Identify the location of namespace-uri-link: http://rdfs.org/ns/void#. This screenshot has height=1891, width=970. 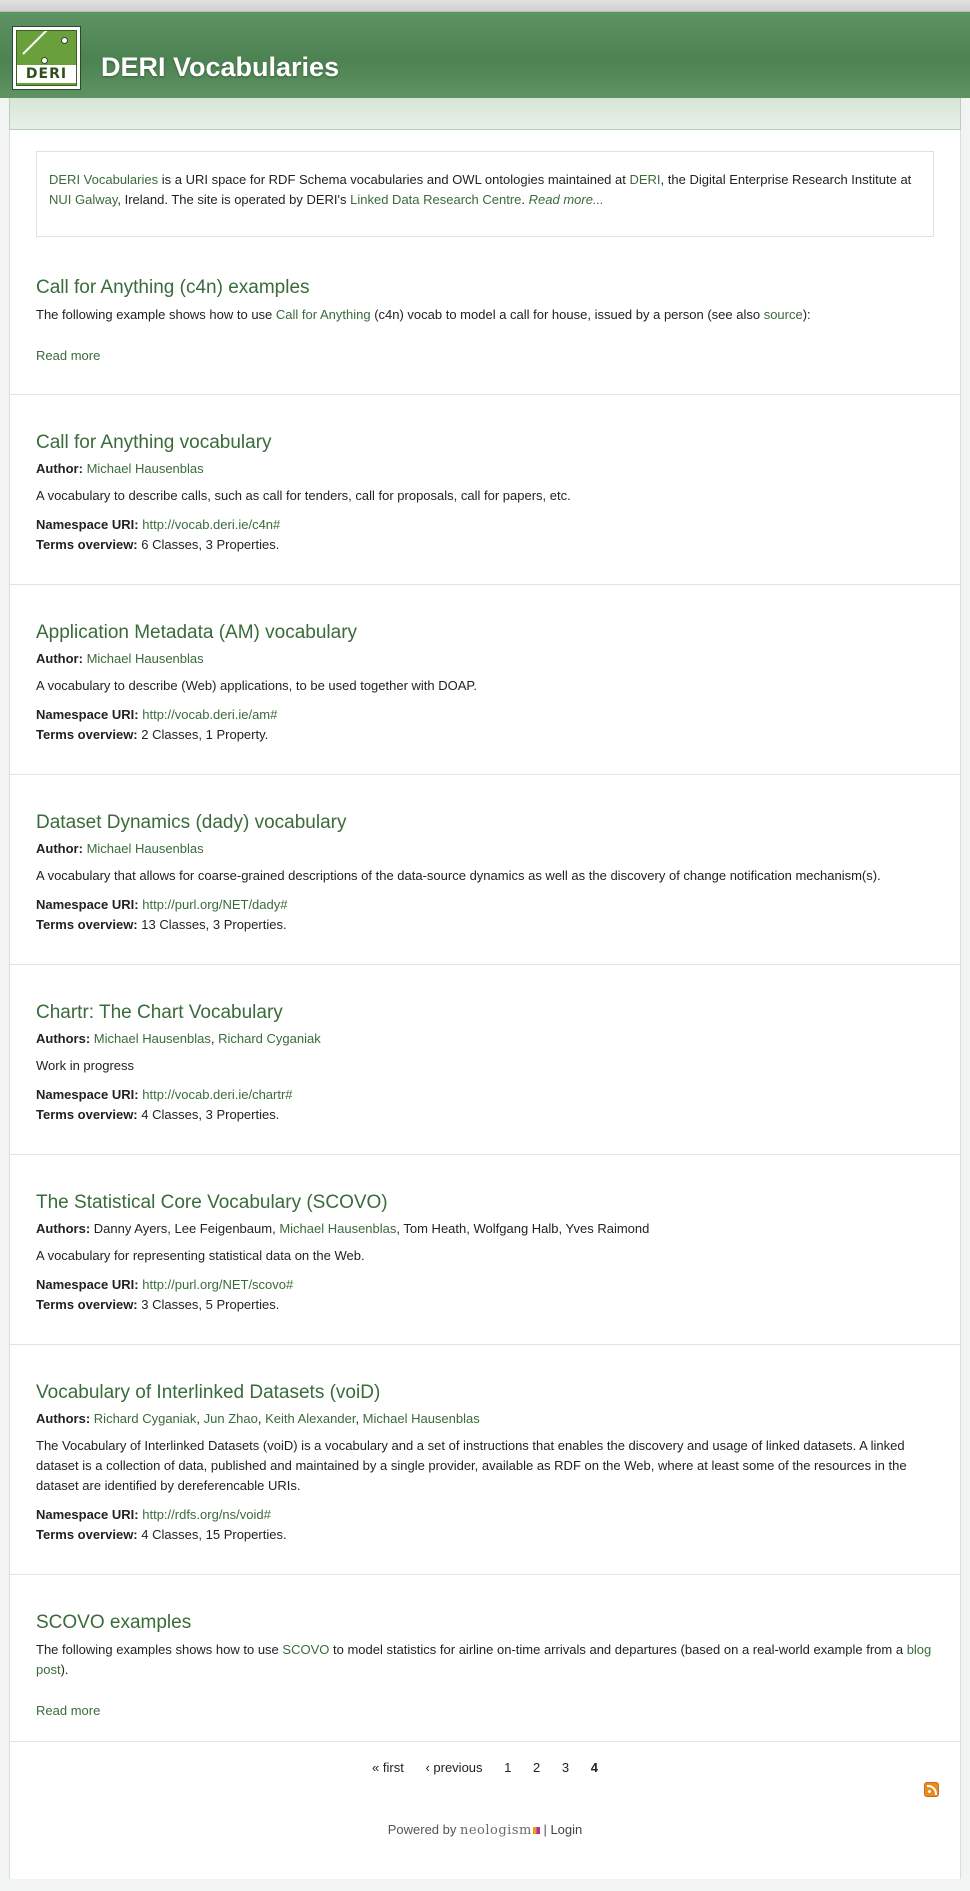
(206, 1514).